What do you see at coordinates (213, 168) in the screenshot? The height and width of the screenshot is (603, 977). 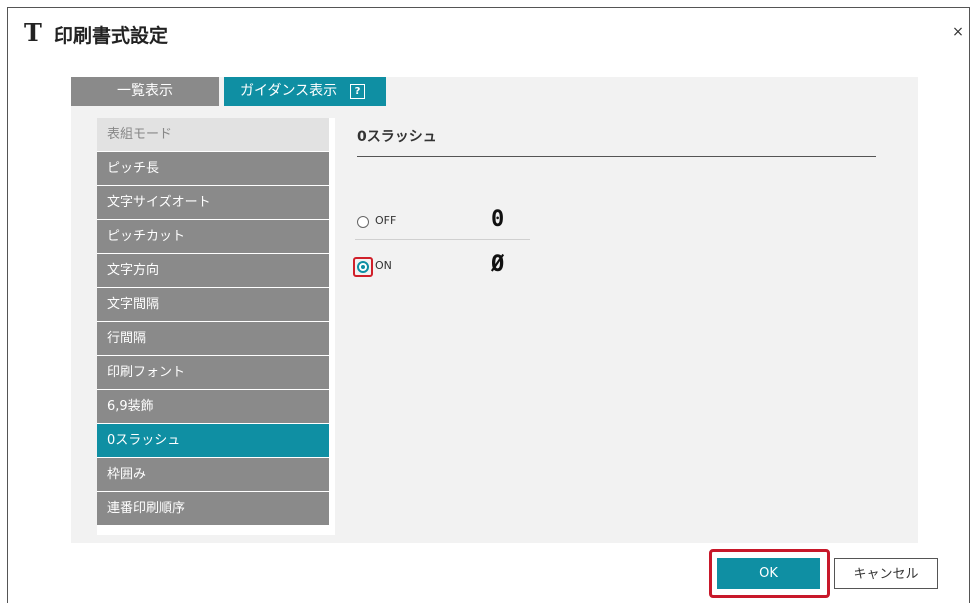 I see `menu-item-pitch-length: ピッチ長` at bounding box center [213, 168].